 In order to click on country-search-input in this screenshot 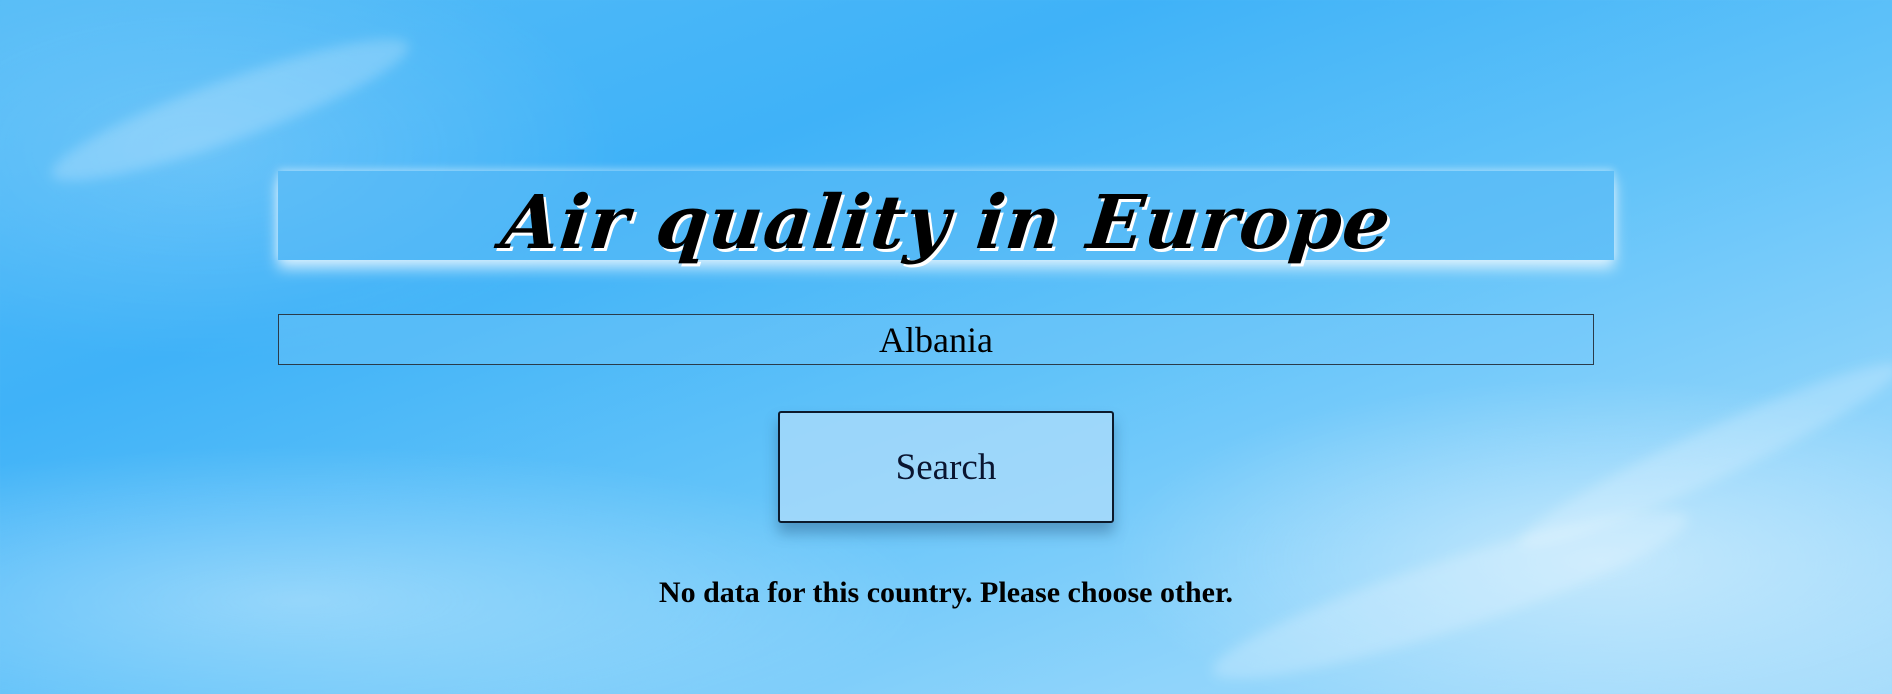, I will do `click(936, 339)`.